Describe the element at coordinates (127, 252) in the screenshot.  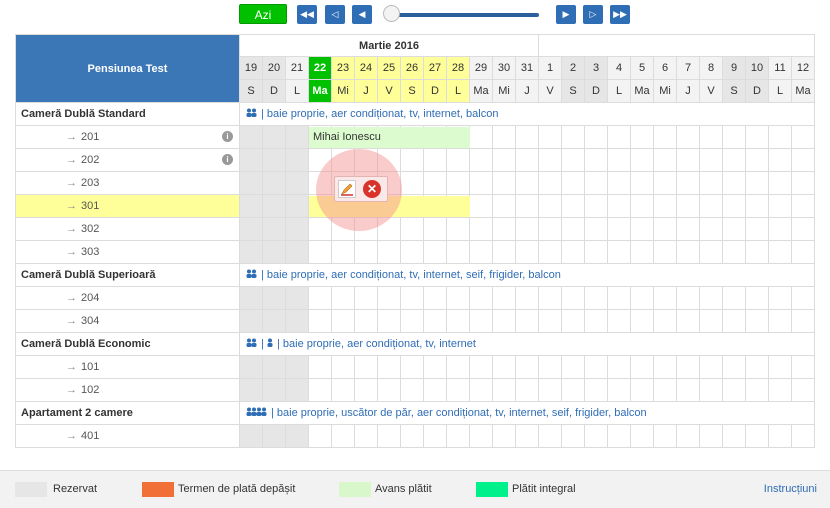
I see `room-name: → 303` at that location.